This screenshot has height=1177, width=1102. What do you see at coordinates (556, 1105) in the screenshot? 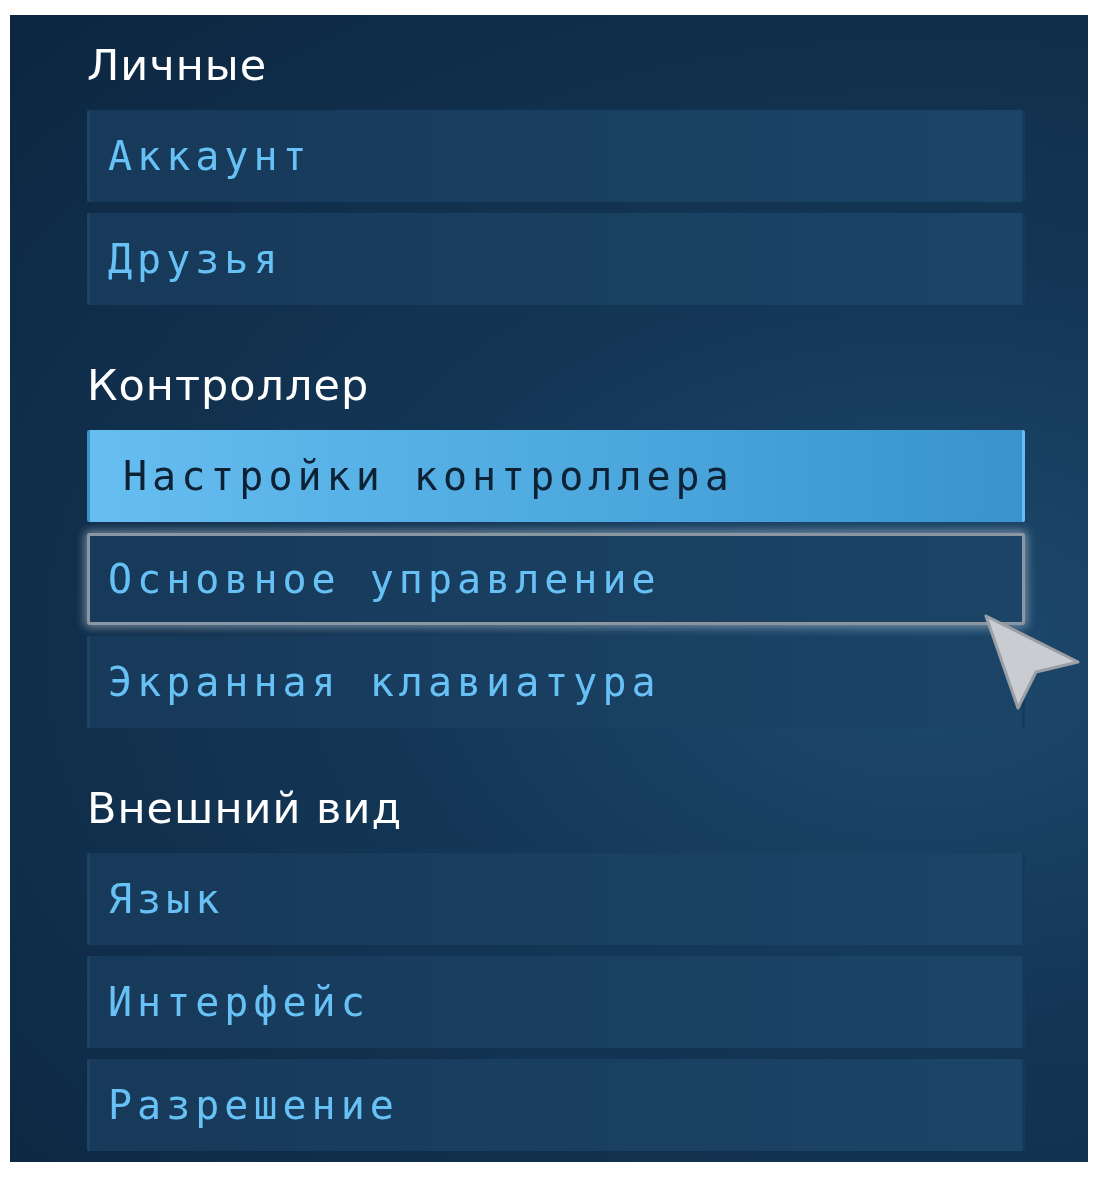
I see `menu-item: Разрешение` at bounding box center [556, 1105].